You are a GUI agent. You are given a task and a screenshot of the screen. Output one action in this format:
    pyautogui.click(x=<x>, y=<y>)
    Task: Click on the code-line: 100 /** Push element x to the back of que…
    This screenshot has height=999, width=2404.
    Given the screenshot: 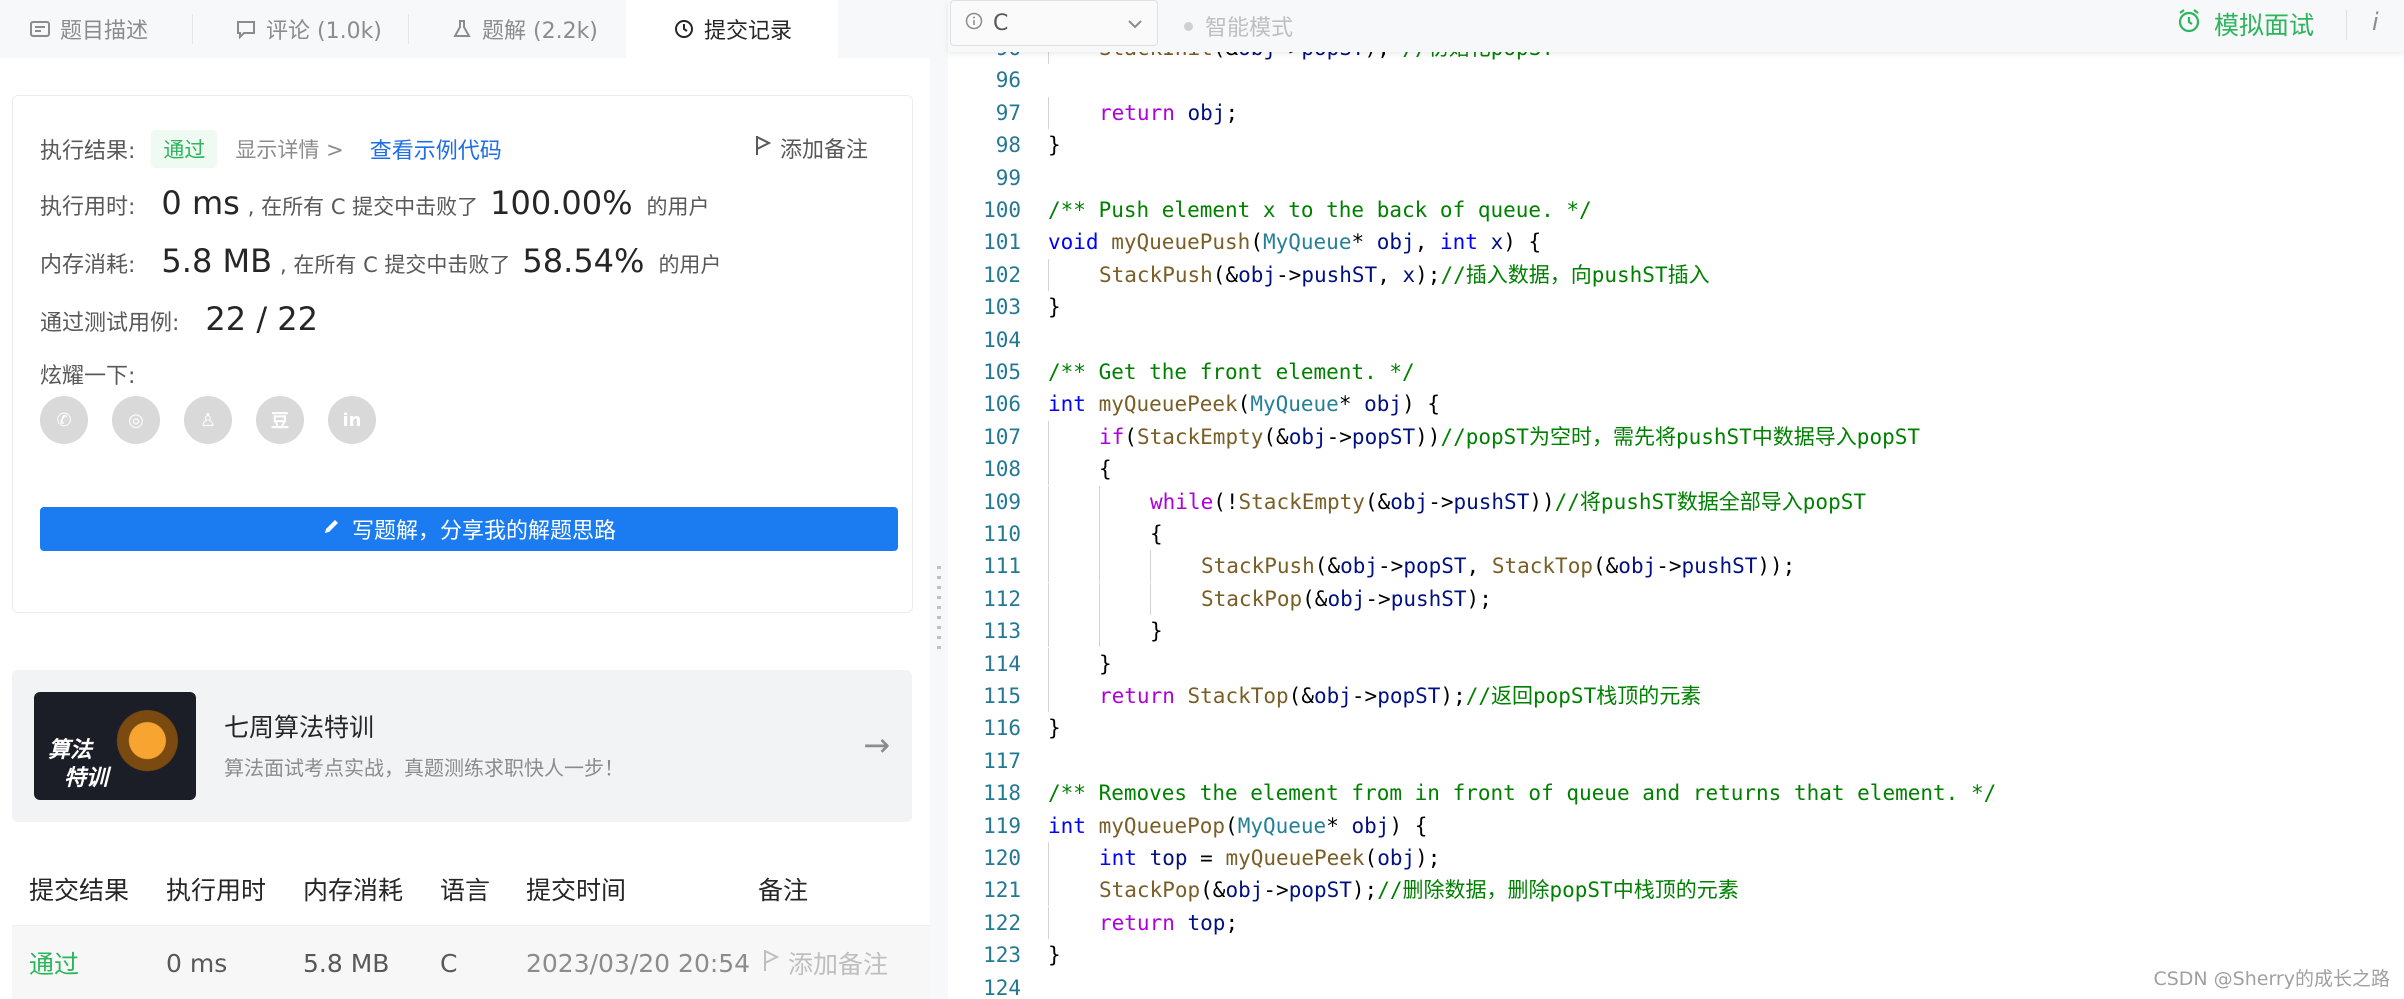 What is the action you would take?
    pyautogui.click(x=1676, y=210)
    